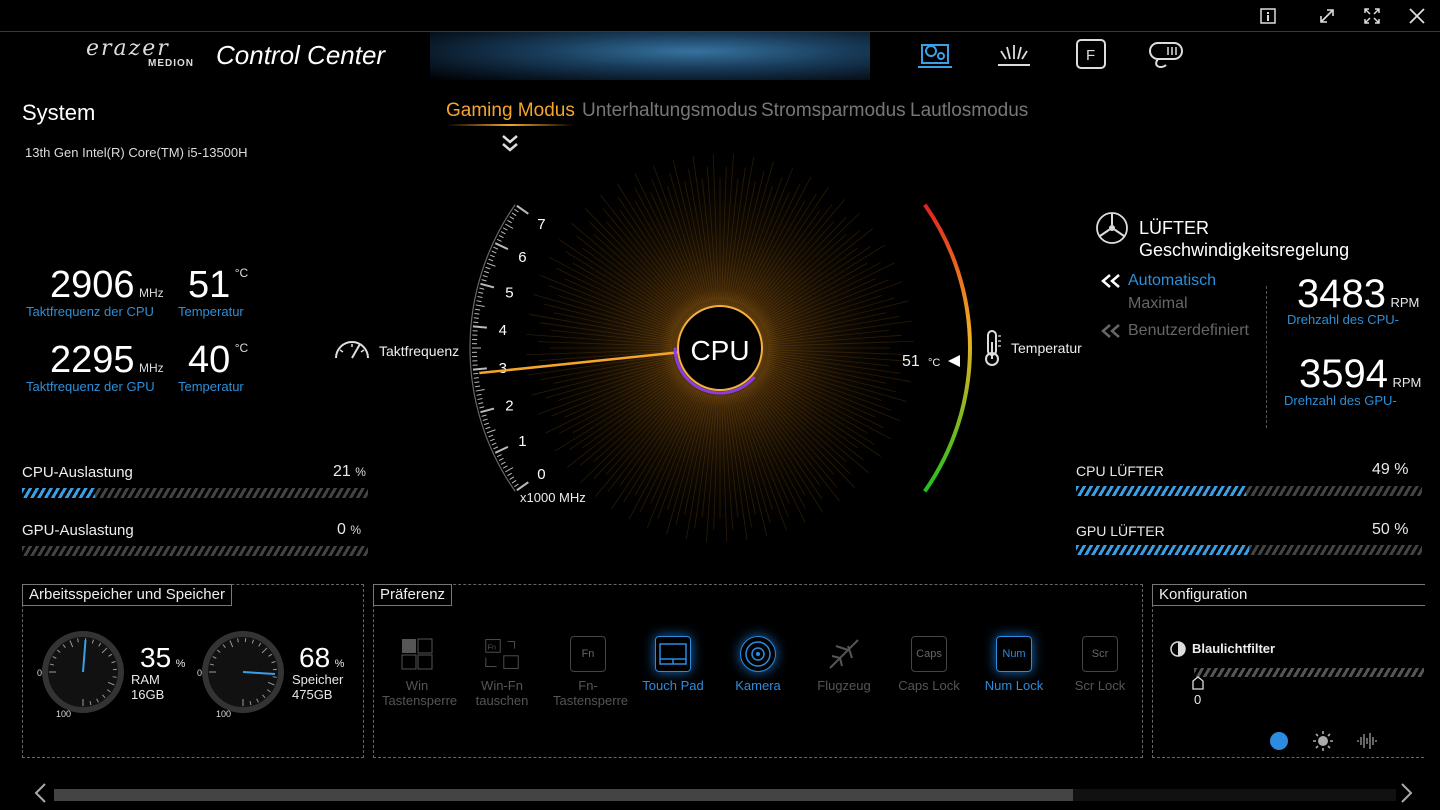  Describe the element at coordinates (1014, 664) in the screenshot. I see `pref-num-lock: Num Num Lock` at that location.